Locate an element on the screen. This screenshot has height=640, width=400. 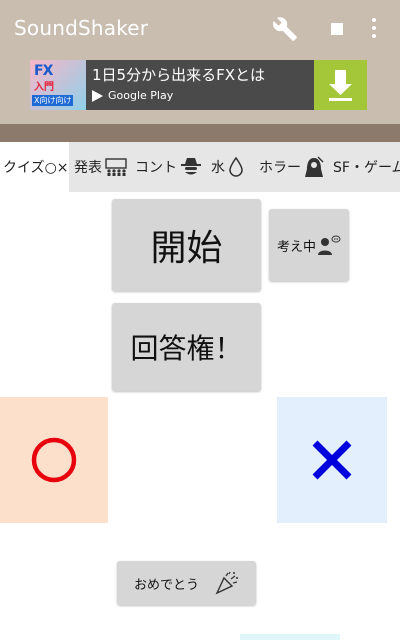
start-button: 開始 is located at coordinates (186, 245).